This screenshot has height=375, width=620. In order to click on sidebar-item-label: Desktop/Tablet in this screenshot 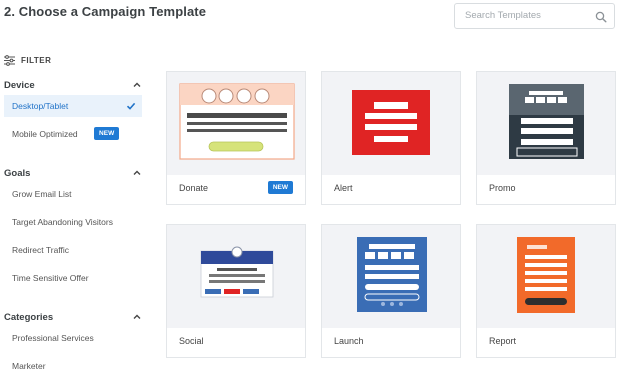, I will do `click(40, 106)`.